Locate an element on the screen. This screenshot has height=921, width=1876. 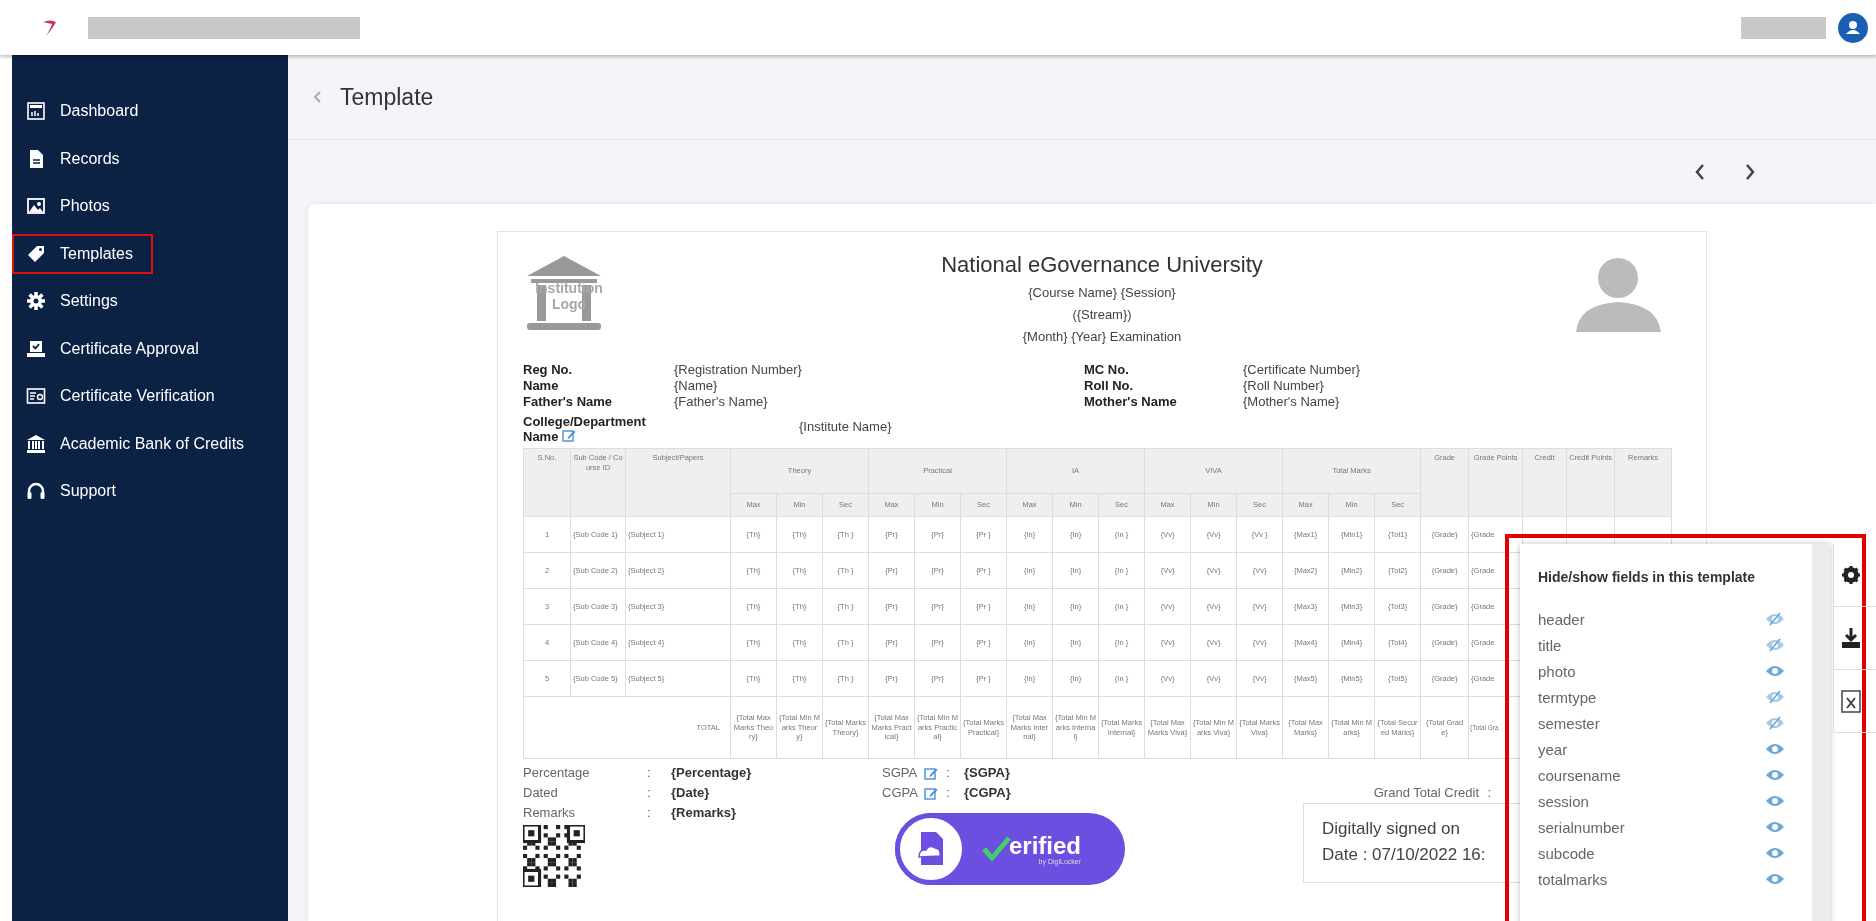
summary-value: {Percentage} is located at coordinates (711, 773).